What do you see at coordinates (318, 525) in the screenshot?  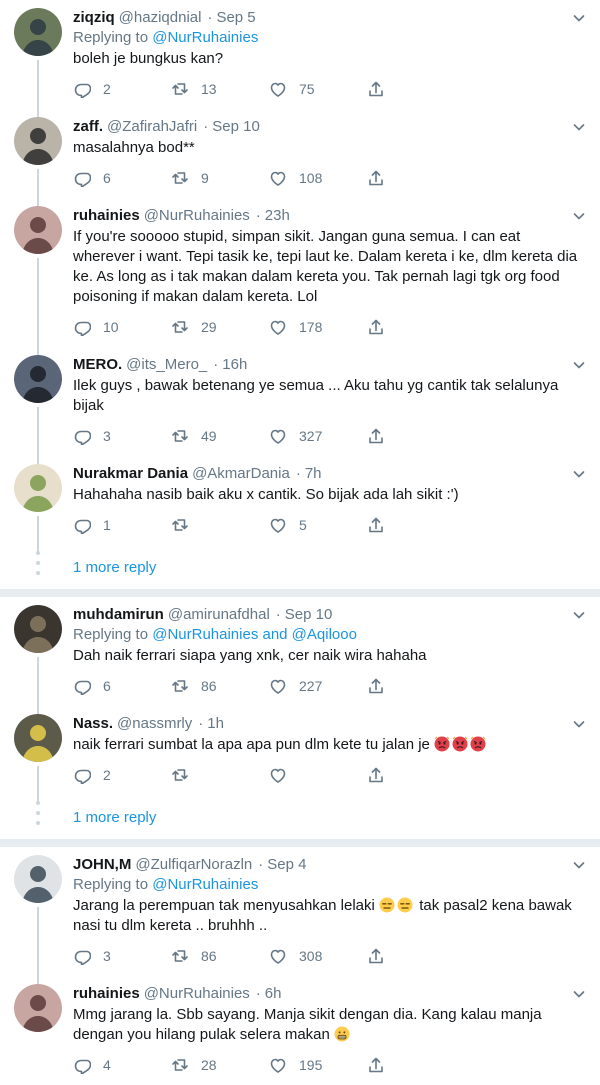 I see `like-button: 5` at bounding box center [318, 525].